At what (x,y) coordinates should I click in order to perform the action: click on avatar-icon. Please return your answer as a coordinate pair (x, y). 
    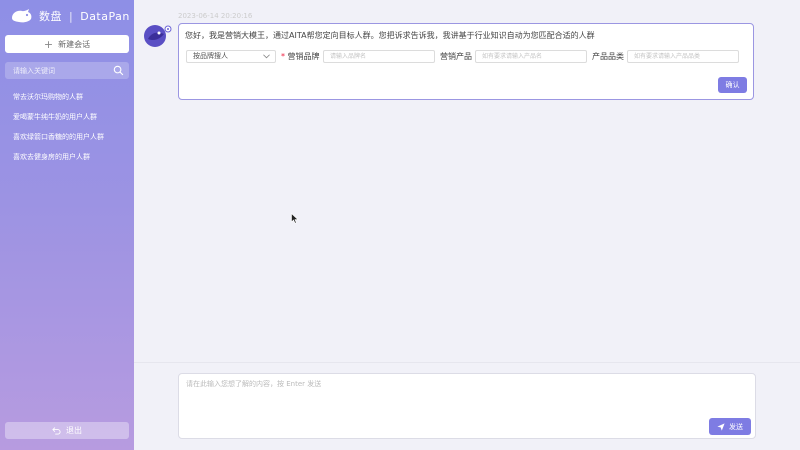
    Looking at the image, I should click on (158, 36).